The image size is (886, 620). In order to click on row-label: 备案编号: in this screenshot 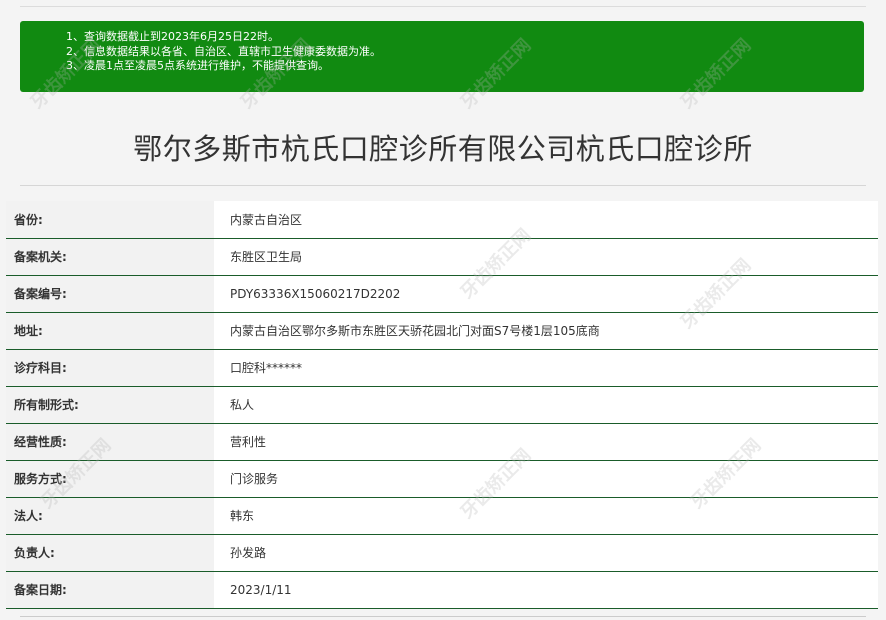, I will do `click(110, 294)`.